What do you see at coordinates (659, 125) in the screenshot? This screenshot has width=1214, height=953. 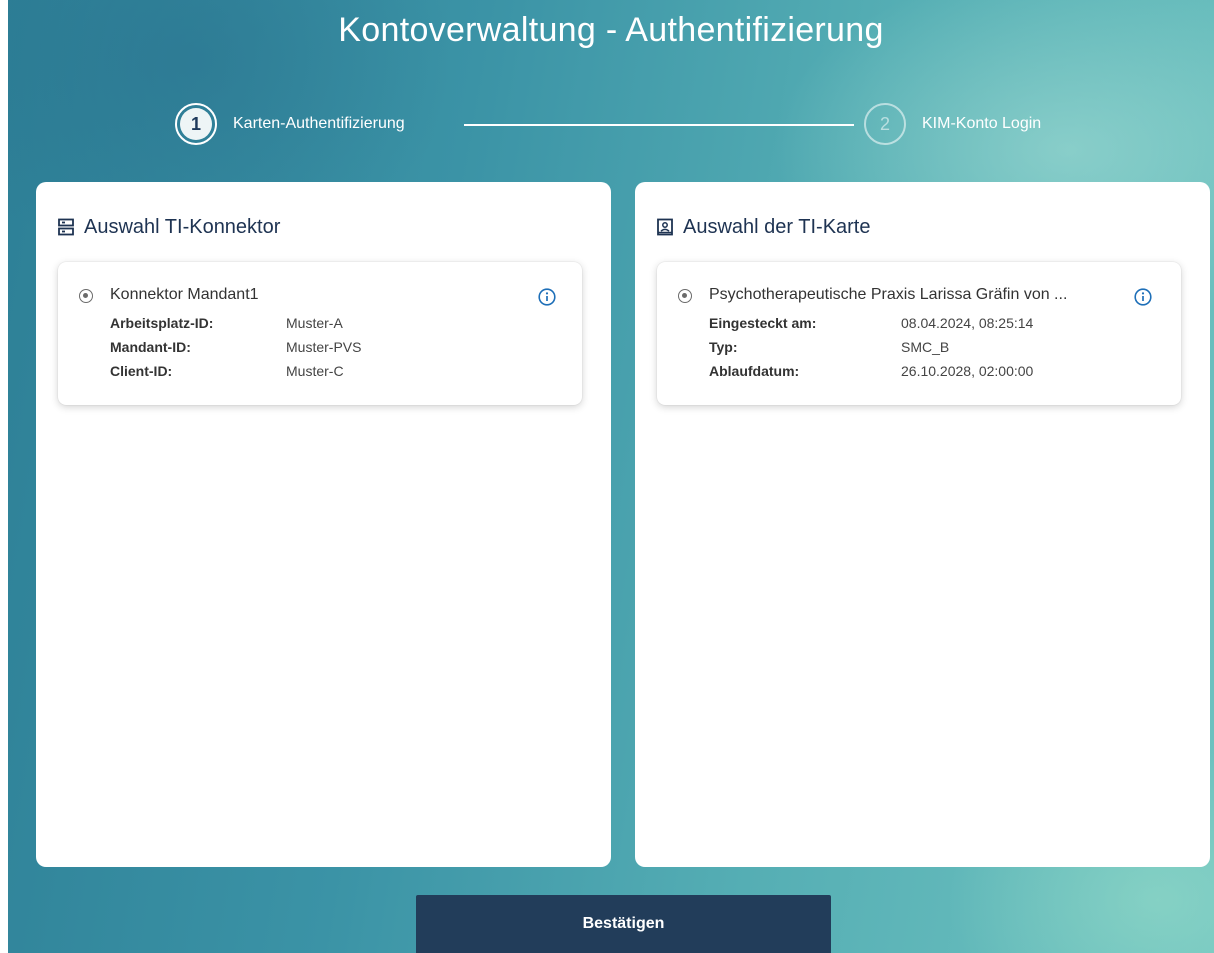 I see `step-connector-line` at bounding box center [659, 125].